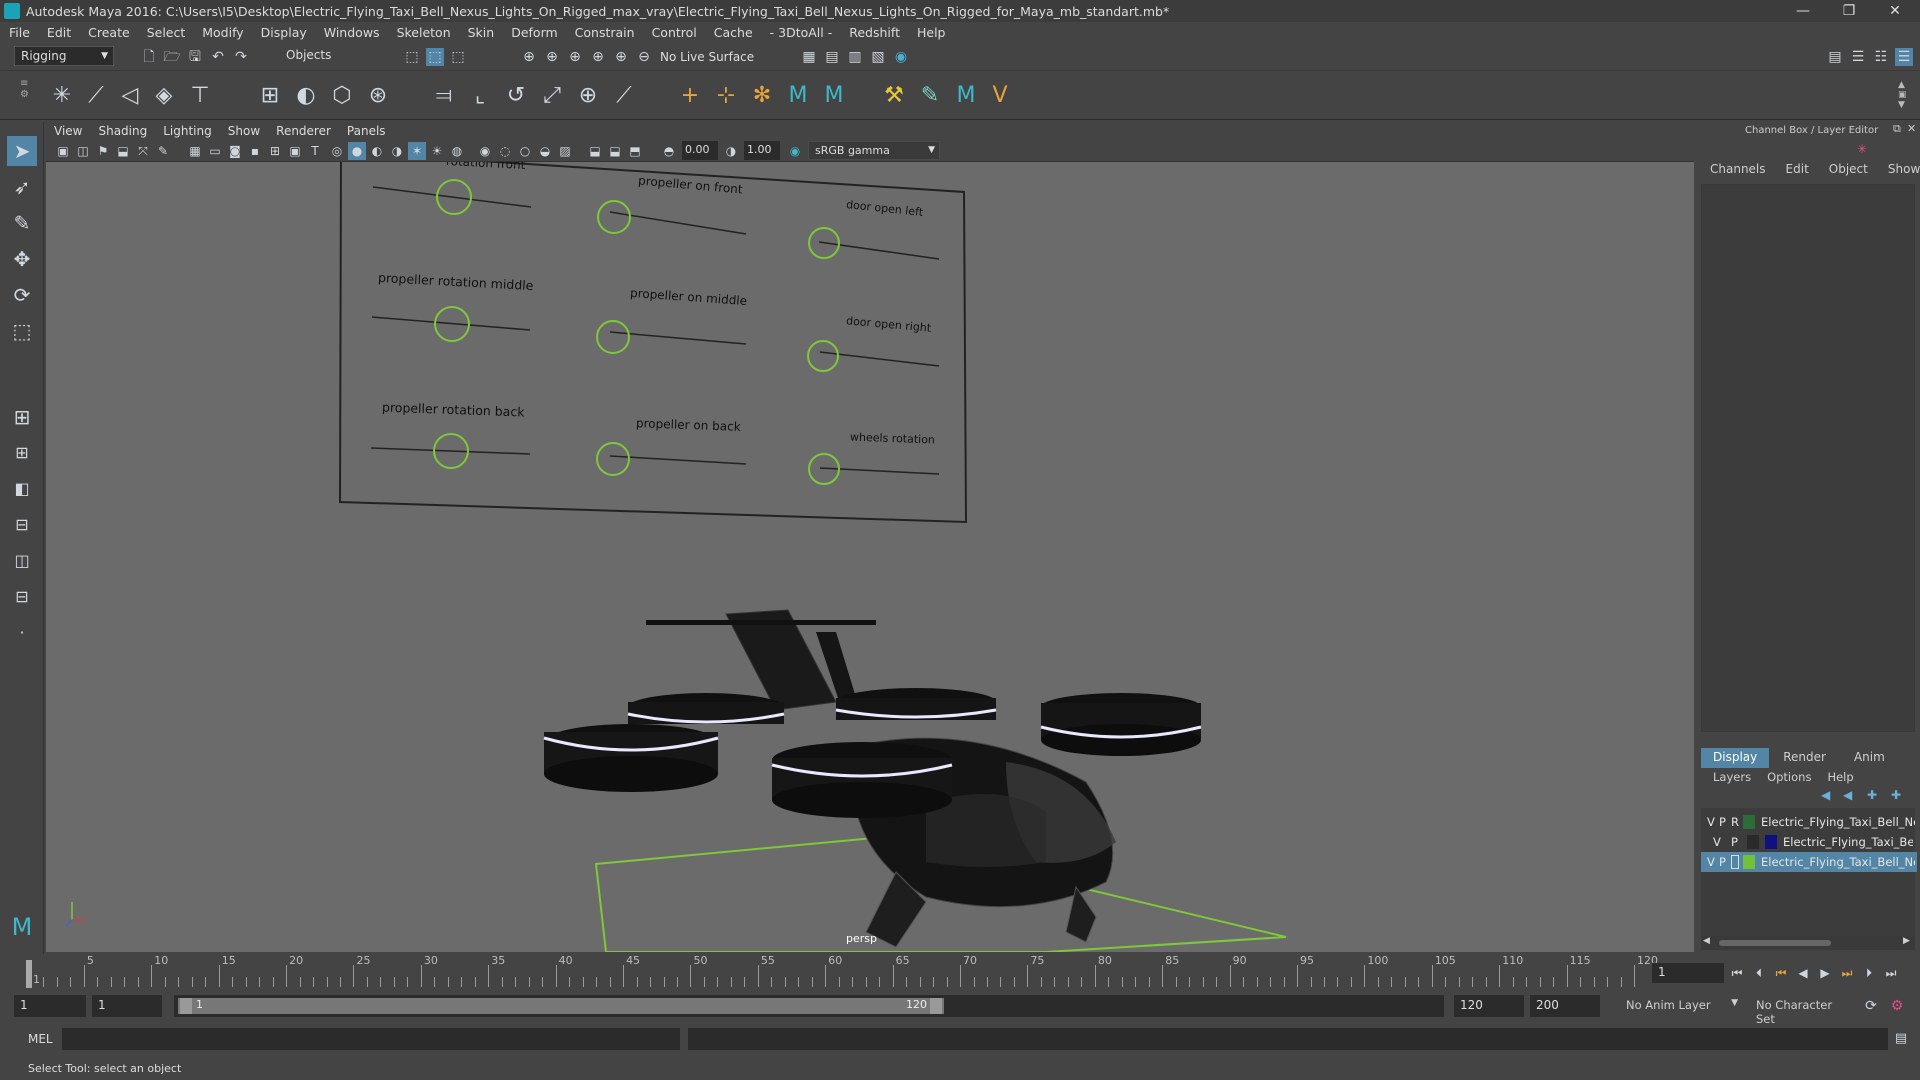 This screenshot has width=1920, height=1080. What do you see at coordinates (200, 96) in the screenshot?
I see `ik-handle-icon: ⊤` at bounding box center [200, 96].